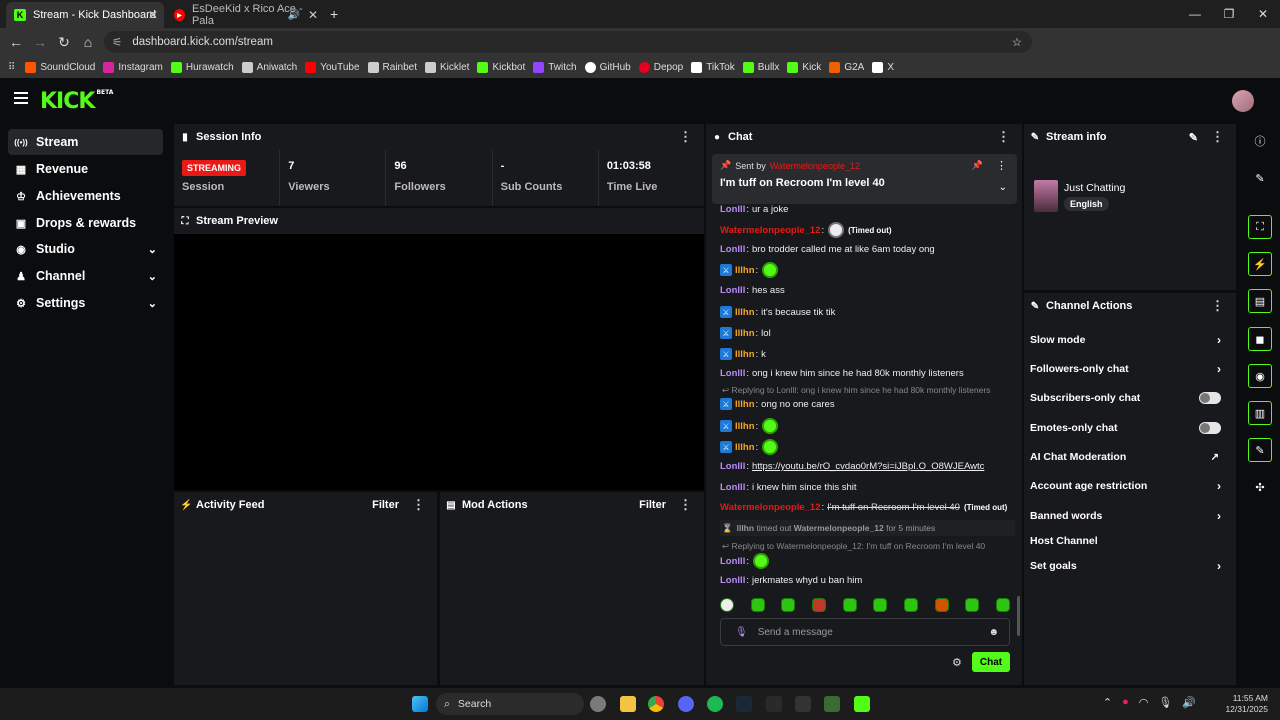  Describe the element at coordinates (85, 276) in the screenshot. I see `sidebar-item-channel: ♟ Channel ⌄` at that location.